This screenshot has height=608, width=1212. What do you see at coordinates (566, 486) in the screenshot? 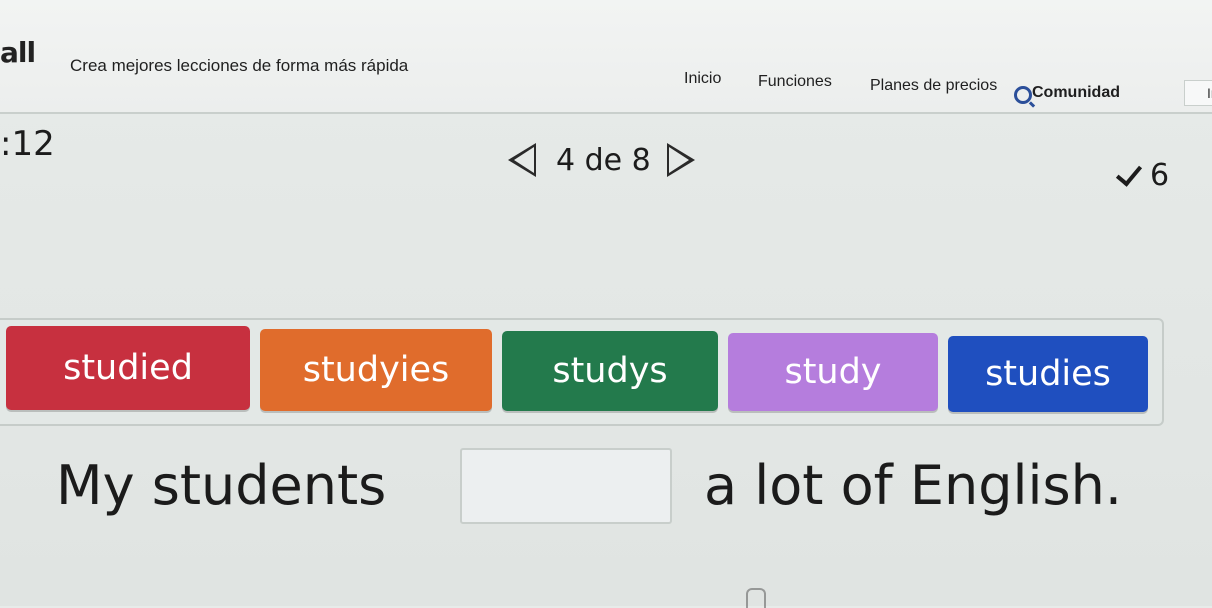
I see `answer-drop-slot` at bounding box center [566, 486].